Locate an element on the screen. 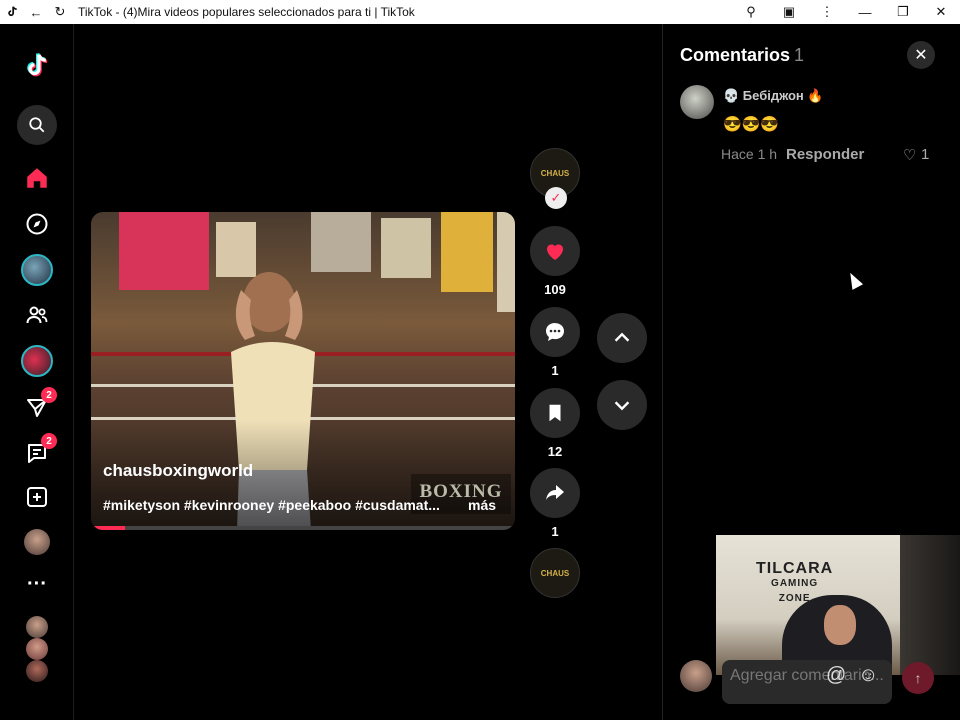 This screenshot has width=960, height=720. save-count: 12 is located at coordinates (555, 451).